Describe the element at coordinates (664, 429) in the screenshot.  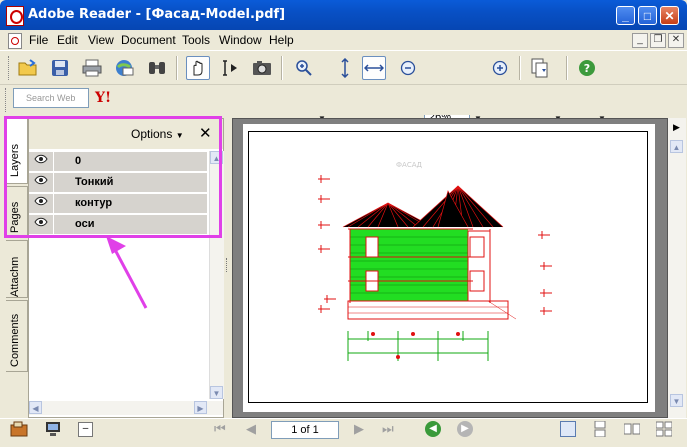
I see `continuous-facing-view-icon` at that location.